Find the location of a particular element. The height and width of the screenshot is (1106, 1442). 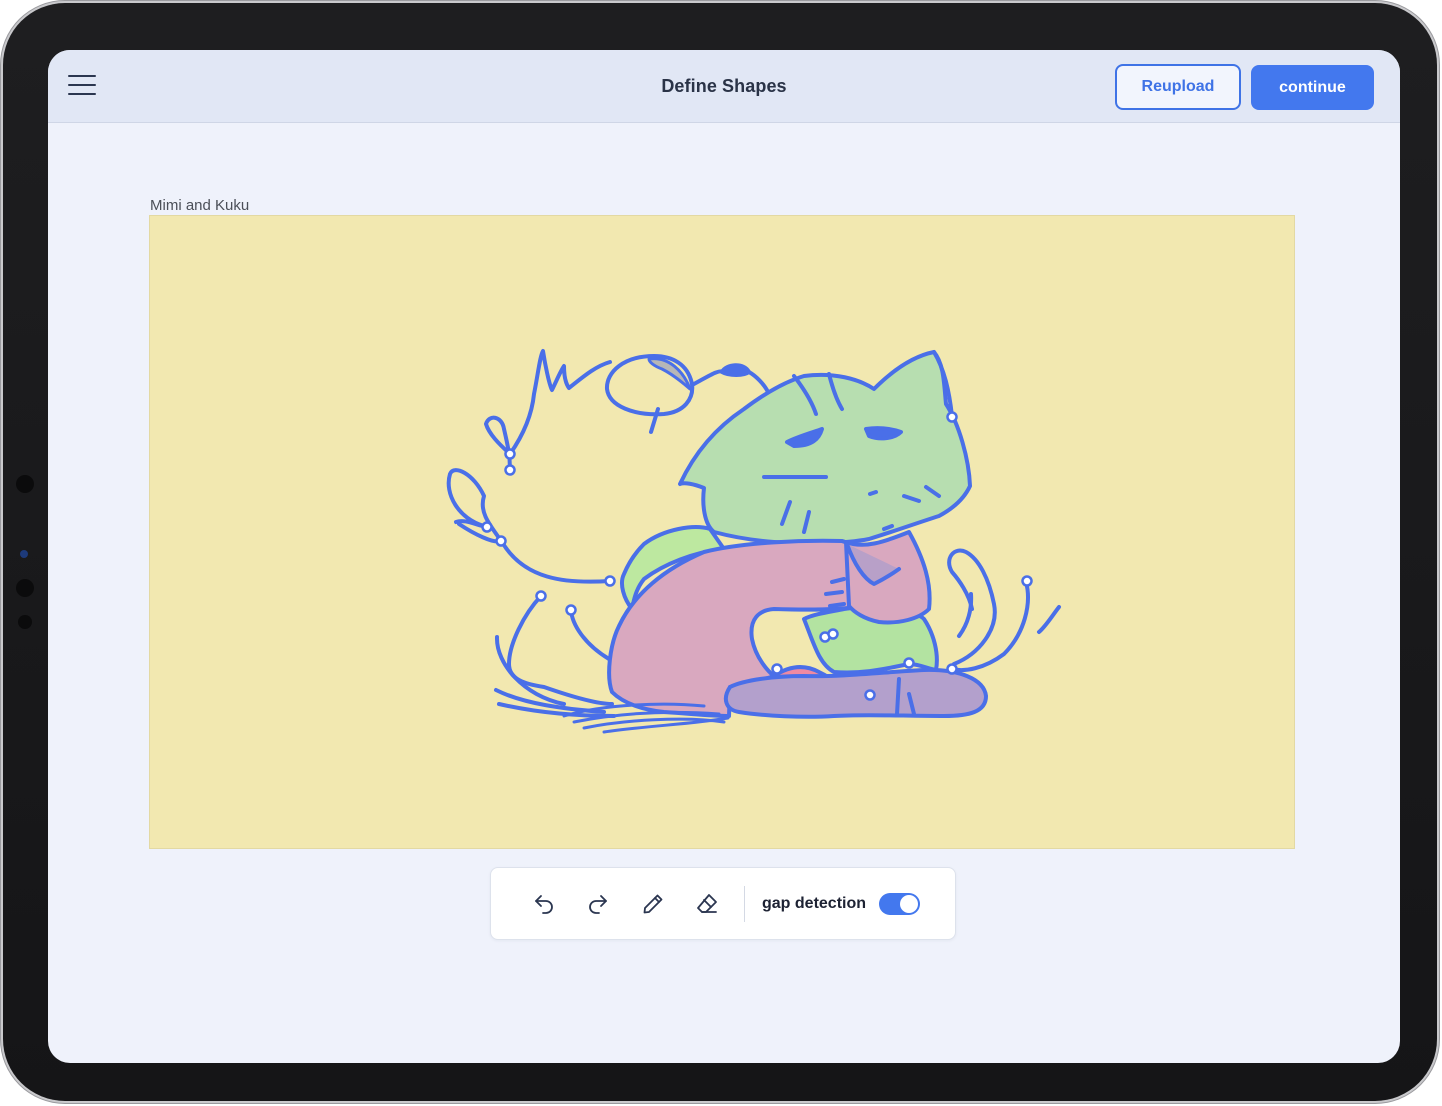

redo-icon is located at coordinates (598, 904).